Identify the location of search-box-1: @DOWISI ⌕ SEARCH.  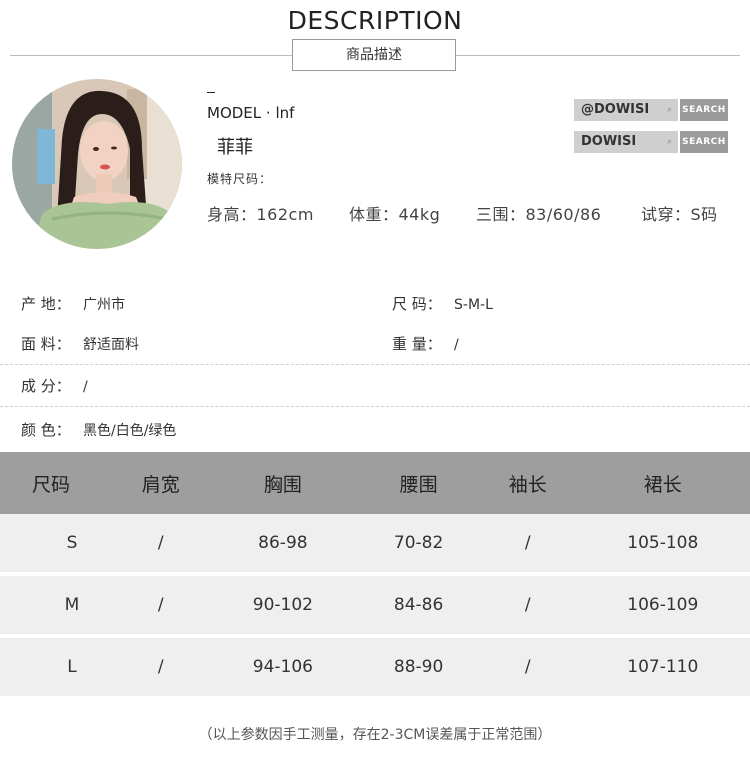
(651, 110).